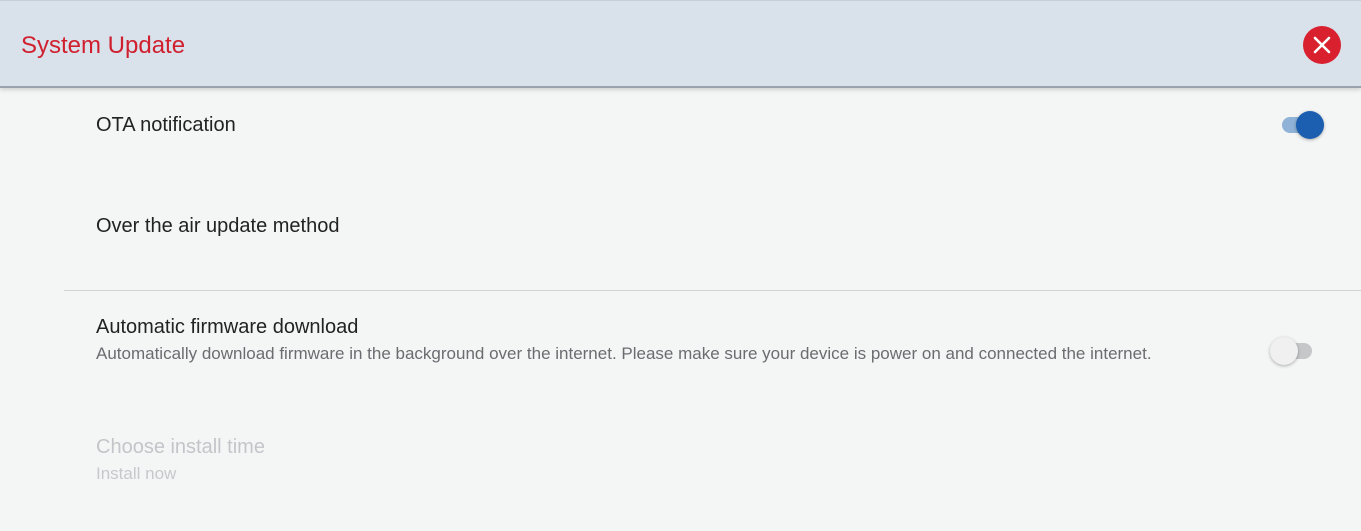 This screenshot has height=531, width=1361. I want to click on ota-notification-label: OTA notification, so click(166, 125).